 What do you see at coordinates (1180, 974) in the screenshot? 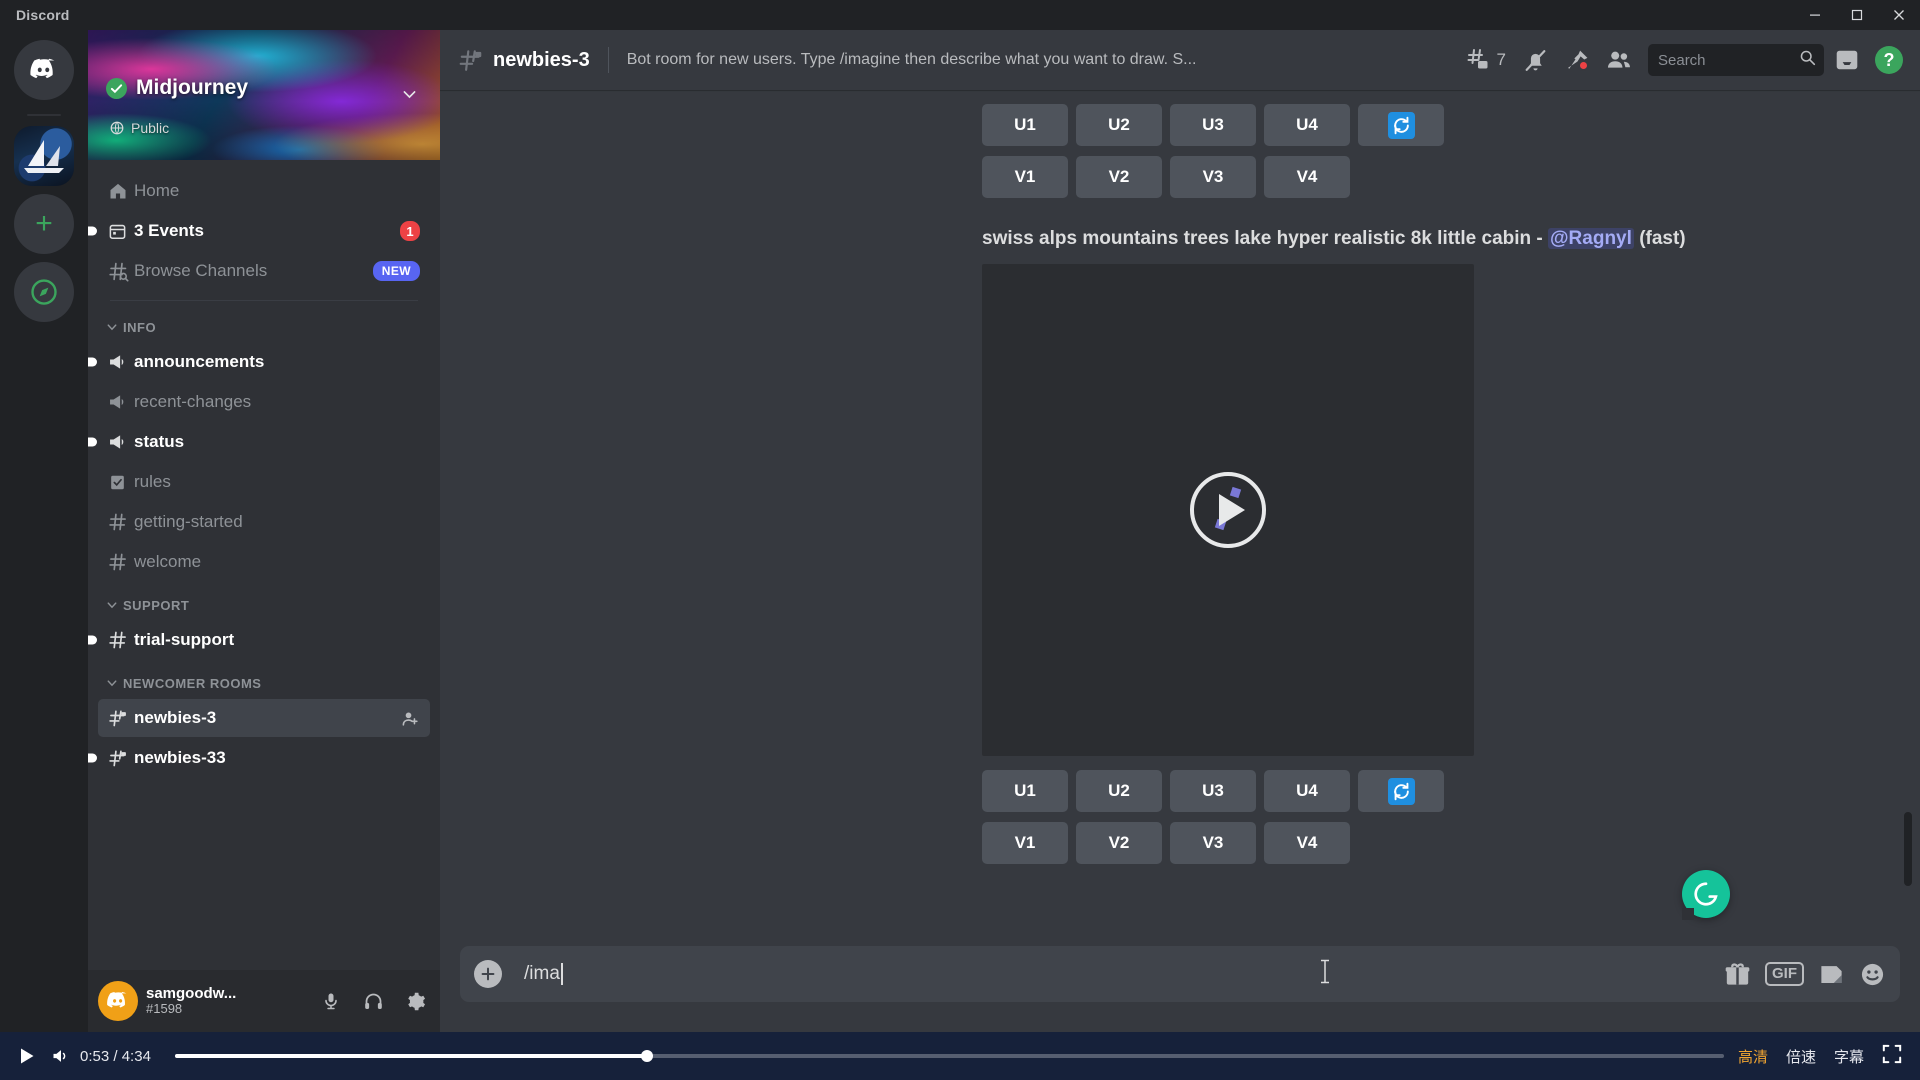
I see `message-input: /ima GIF` at bounding box center [1180, 974].